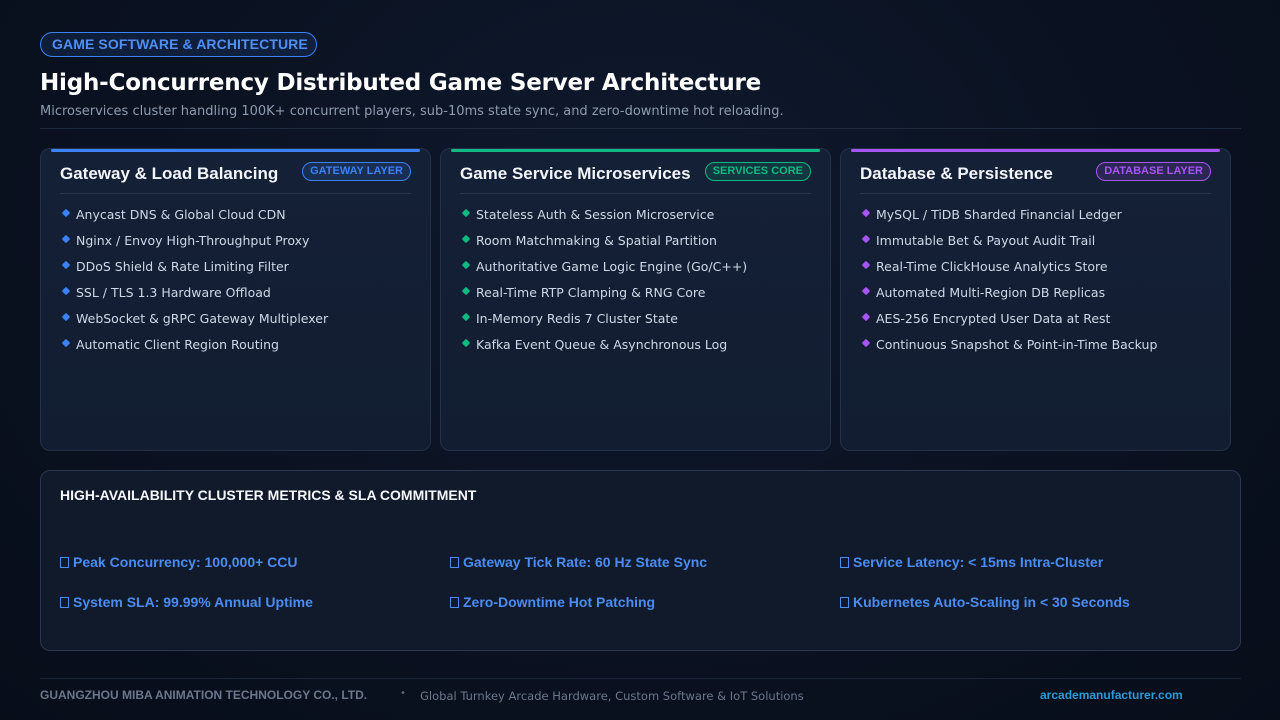 The height and width of the screenshot is (720, 1280). I want to click on list-item-label: Anycast DNS & Global Cloud CDN, so click(181, 214).